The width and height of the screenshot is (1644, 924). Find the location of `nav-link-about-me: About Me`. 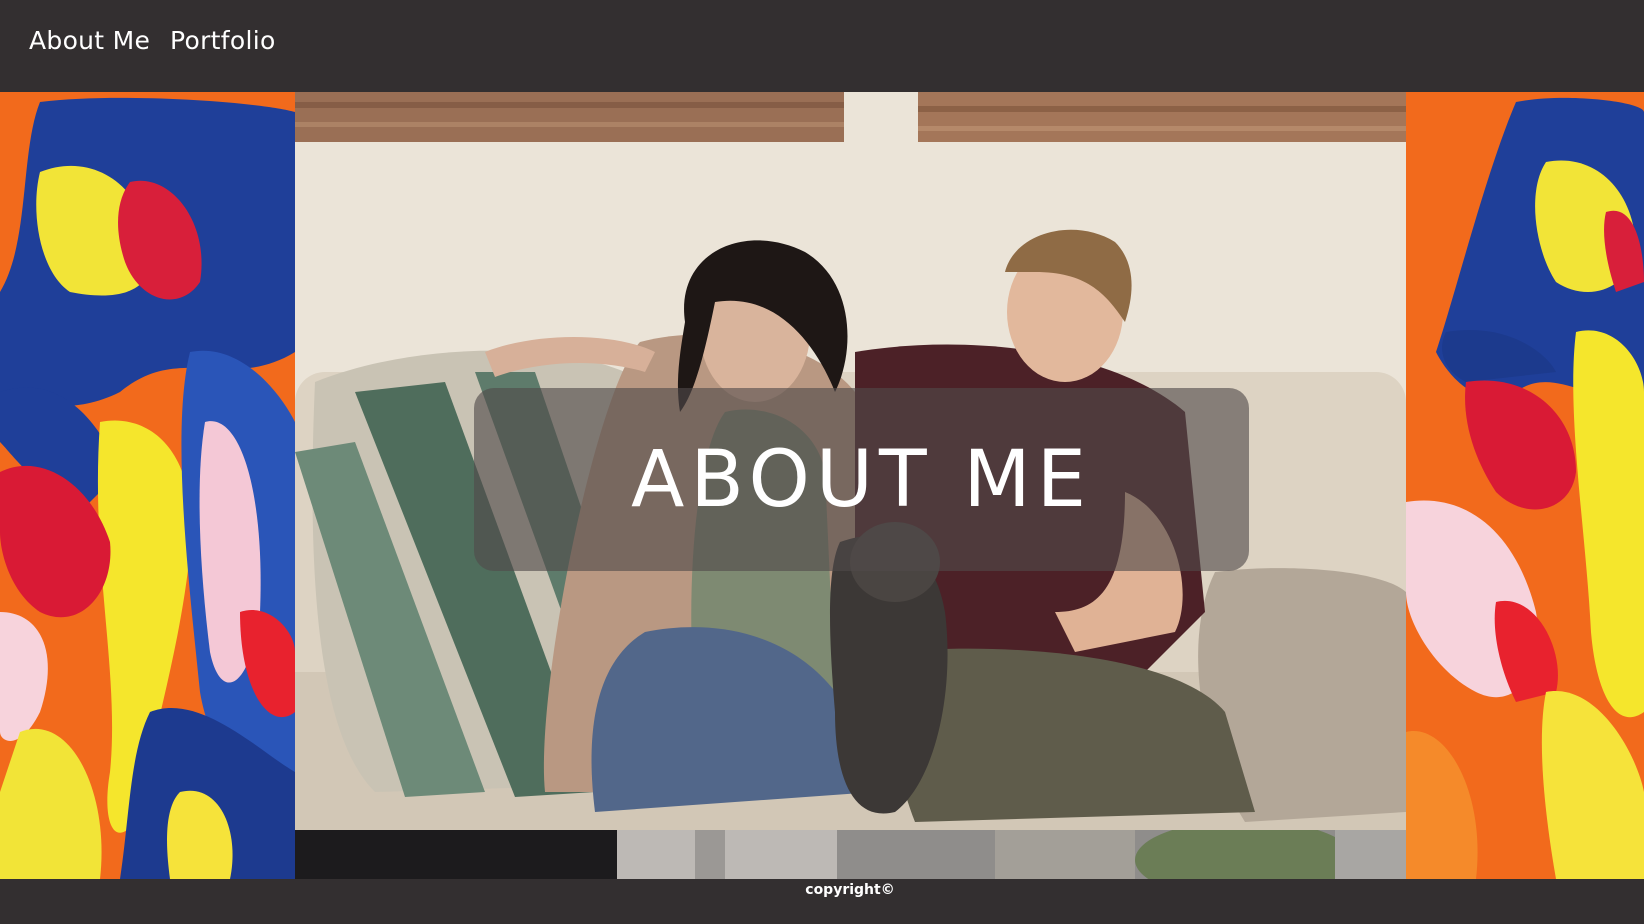

nav-link-about-me: About Me is located at coordinates (89, 40).